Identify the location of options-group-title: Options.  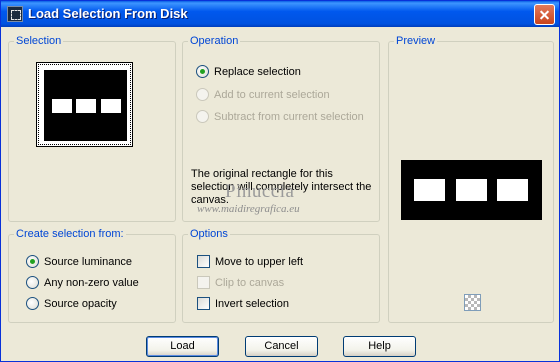
(209, 234).